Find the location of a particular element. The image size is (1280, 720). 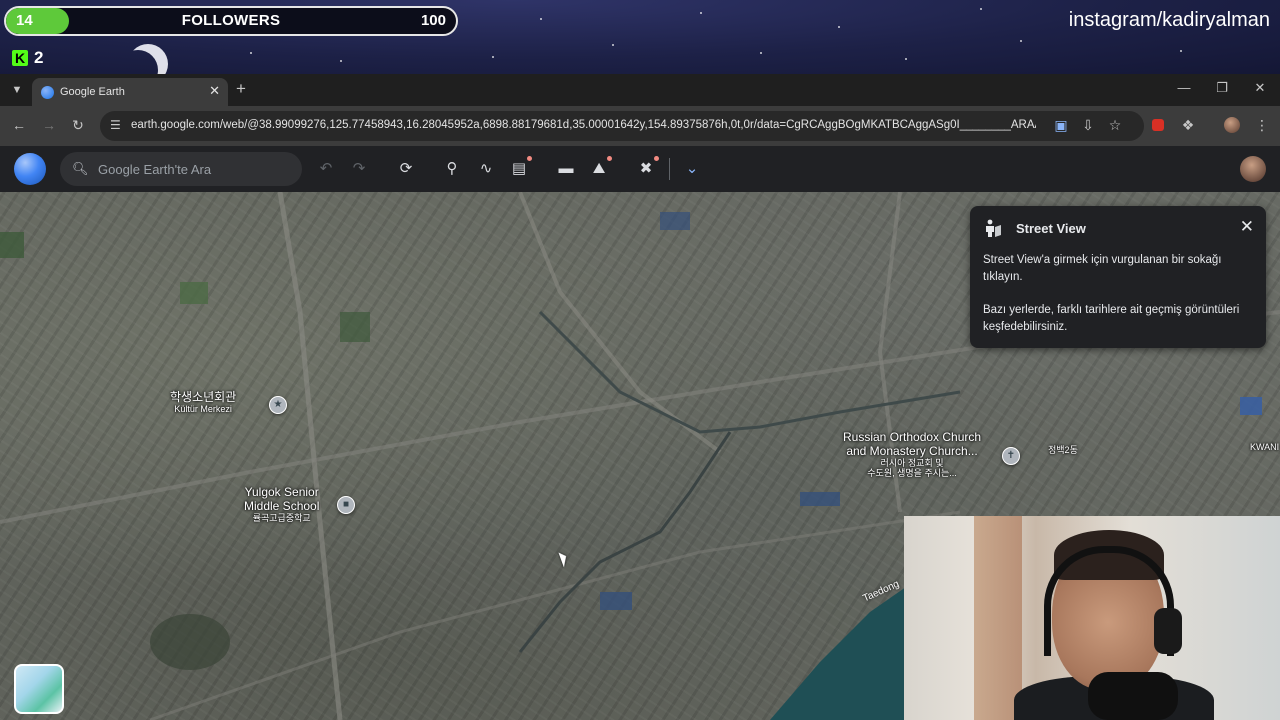

poi-label: Middle School is located at coordinates (282, 506).